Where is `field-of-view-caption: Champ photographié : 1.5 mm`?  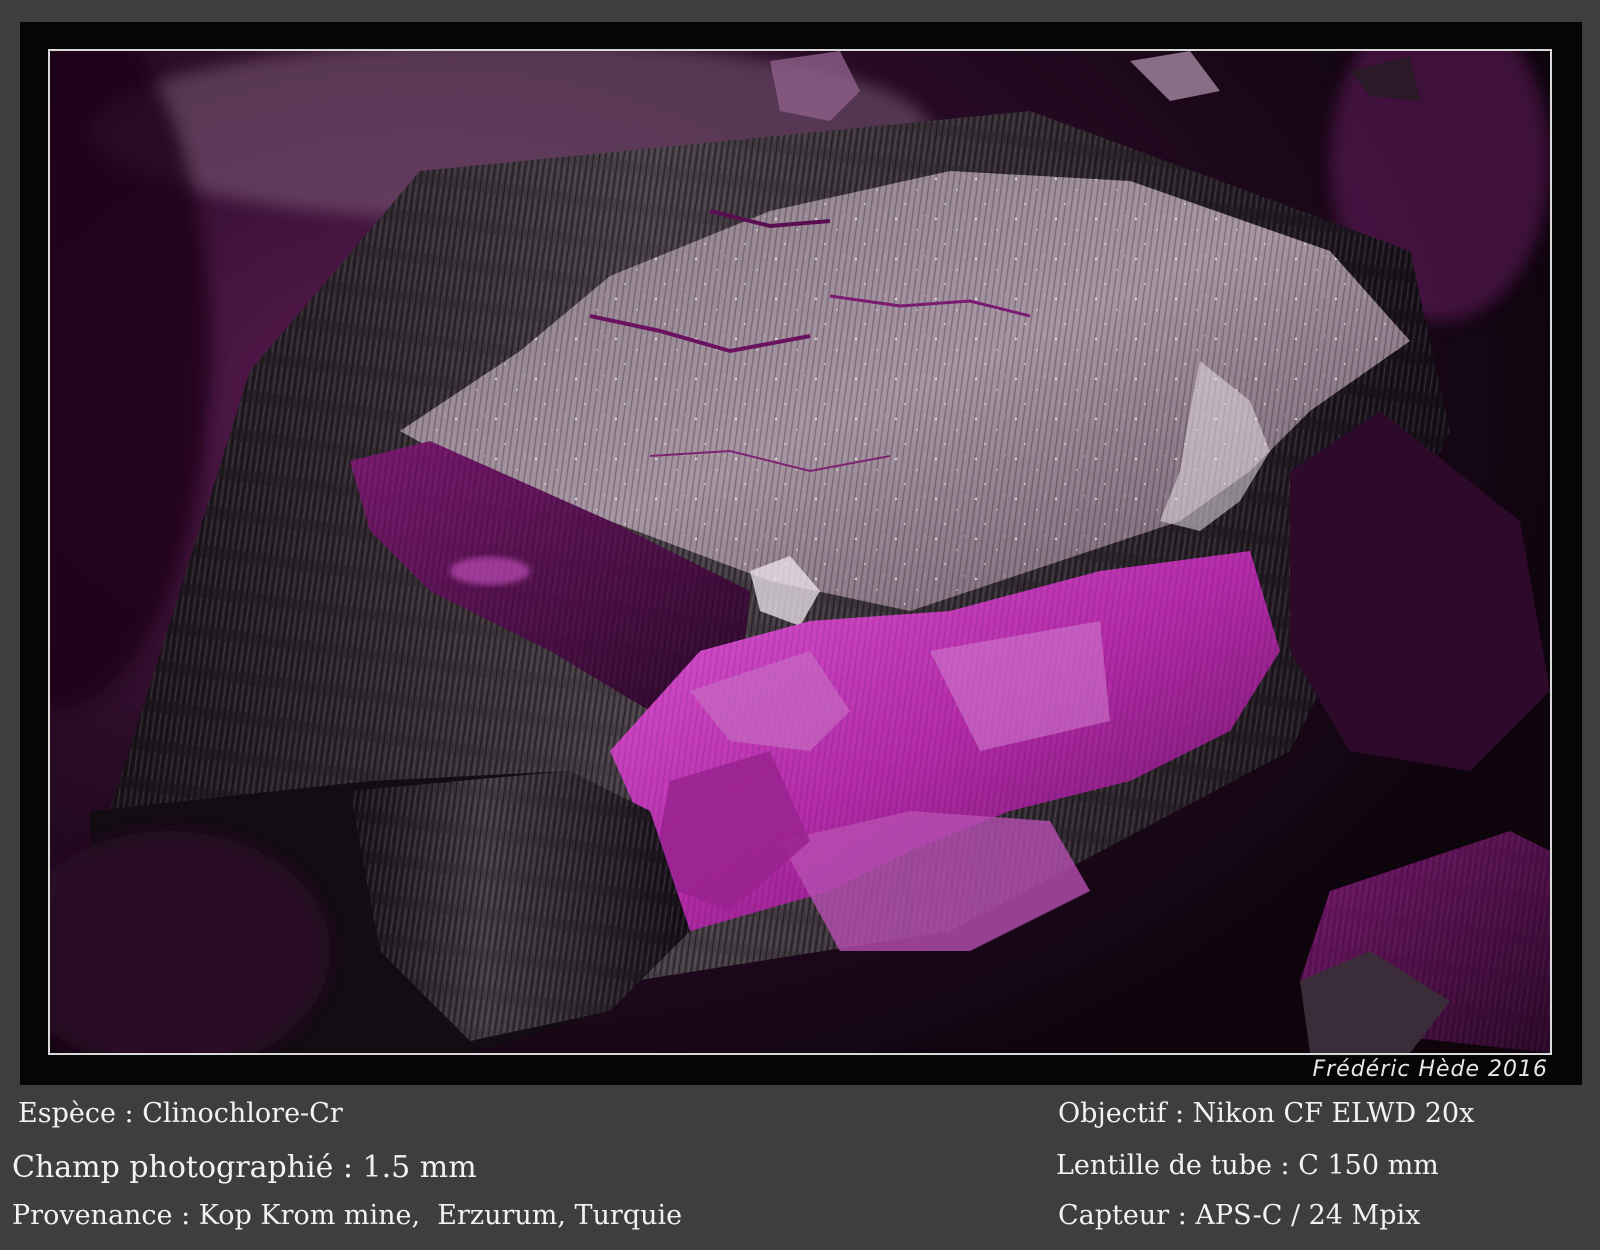
field-of-view-caption: Champ photographié : 1.5 mm is located at coordinates (244, 1167).